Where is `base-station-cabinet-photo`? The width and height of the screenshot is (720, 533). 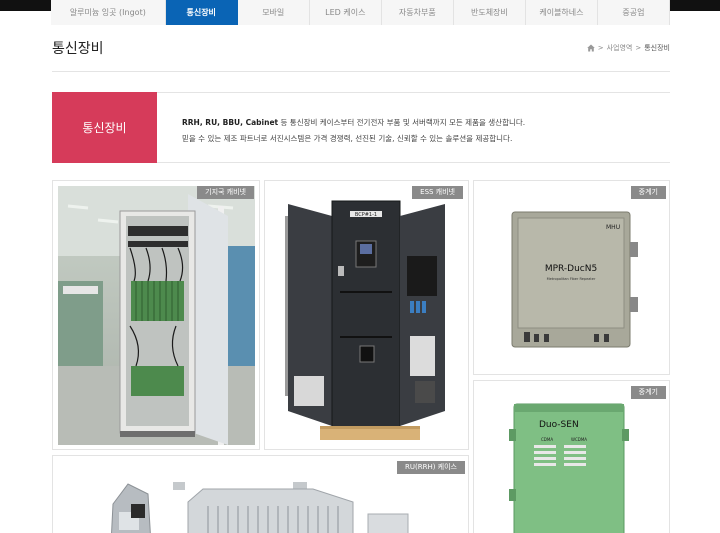
base-station-cabinet-photo is located at coordinates (156, 315).